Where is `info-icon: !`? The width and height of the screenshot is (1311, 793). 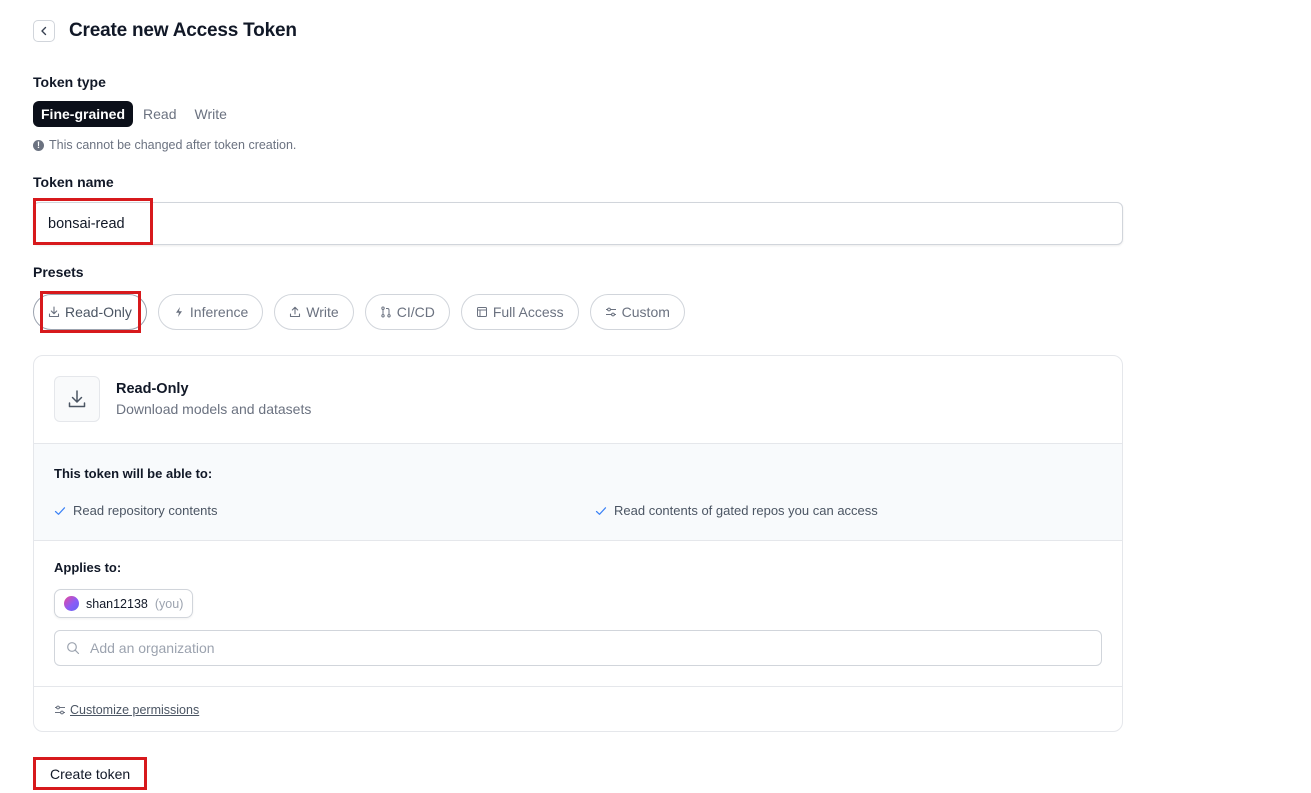 info-icon: ! is located at coordinates (38, 145).